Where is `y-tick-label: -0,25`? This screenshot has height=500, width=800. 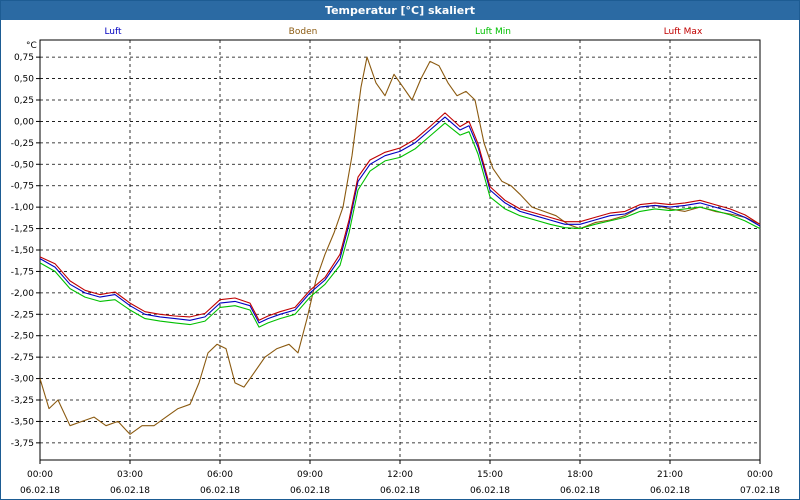 y-tick-label: -0,25 is located at coordinates (22, 144).